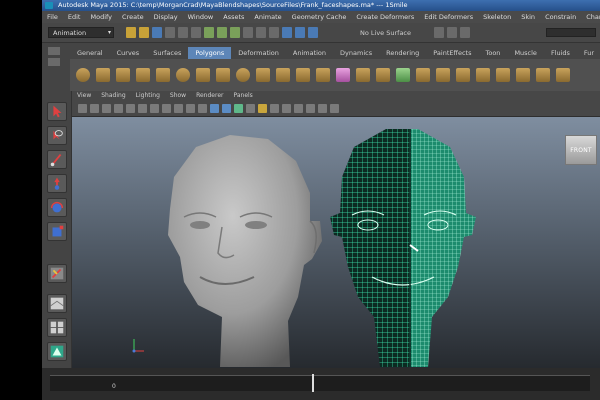  Describe the element at coordinates (323, 75) in the screenshot. I see `extract-icon` at that location.